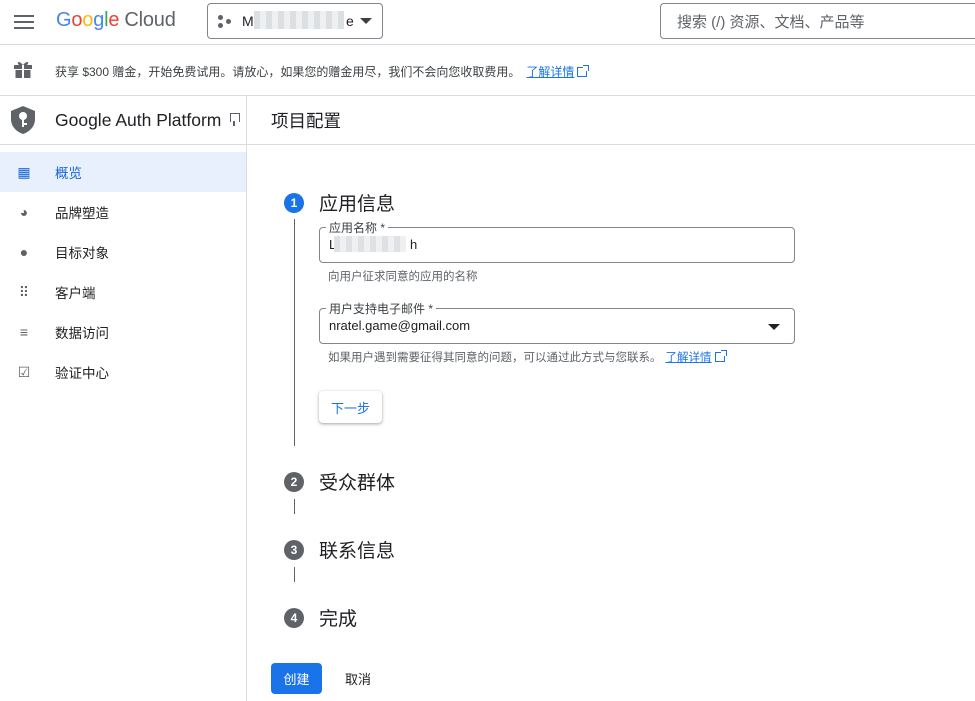 The width and height of the screenshot is (975, 701). Describe the element at coordinates (226, 21) in the screenshot. I see `project-nodes-icon` at that location.